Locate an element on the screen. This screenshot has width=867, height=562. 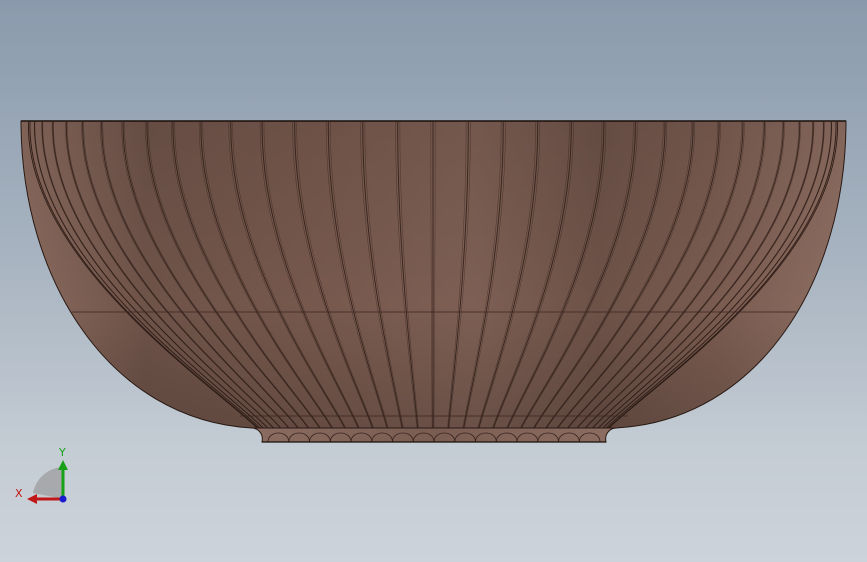
triad-y-label: Y is located at coordinates (62, 452).